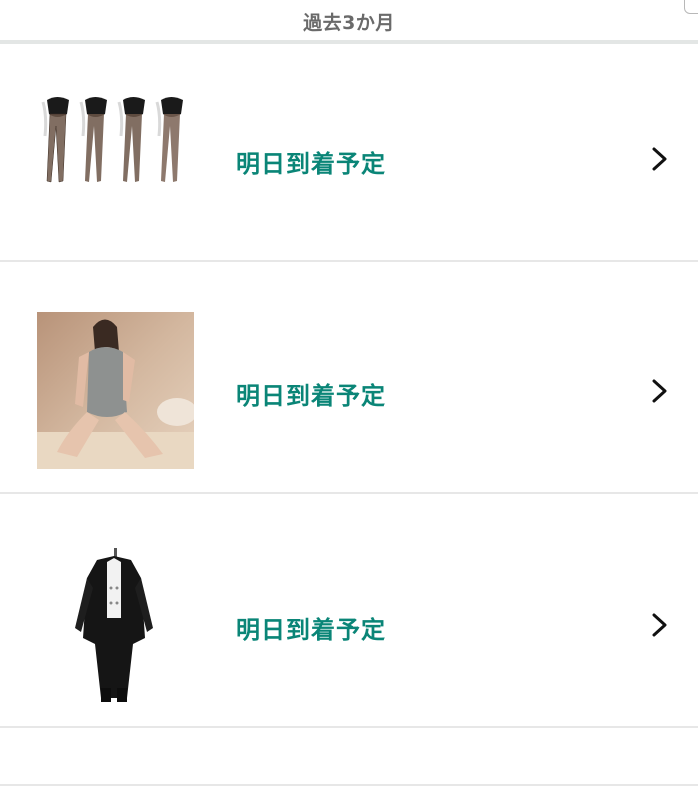  What do you see at coordinates (115, 626) in the screenshot?
I see `product-thumbnail-coat` at bounding box center [115, 626].